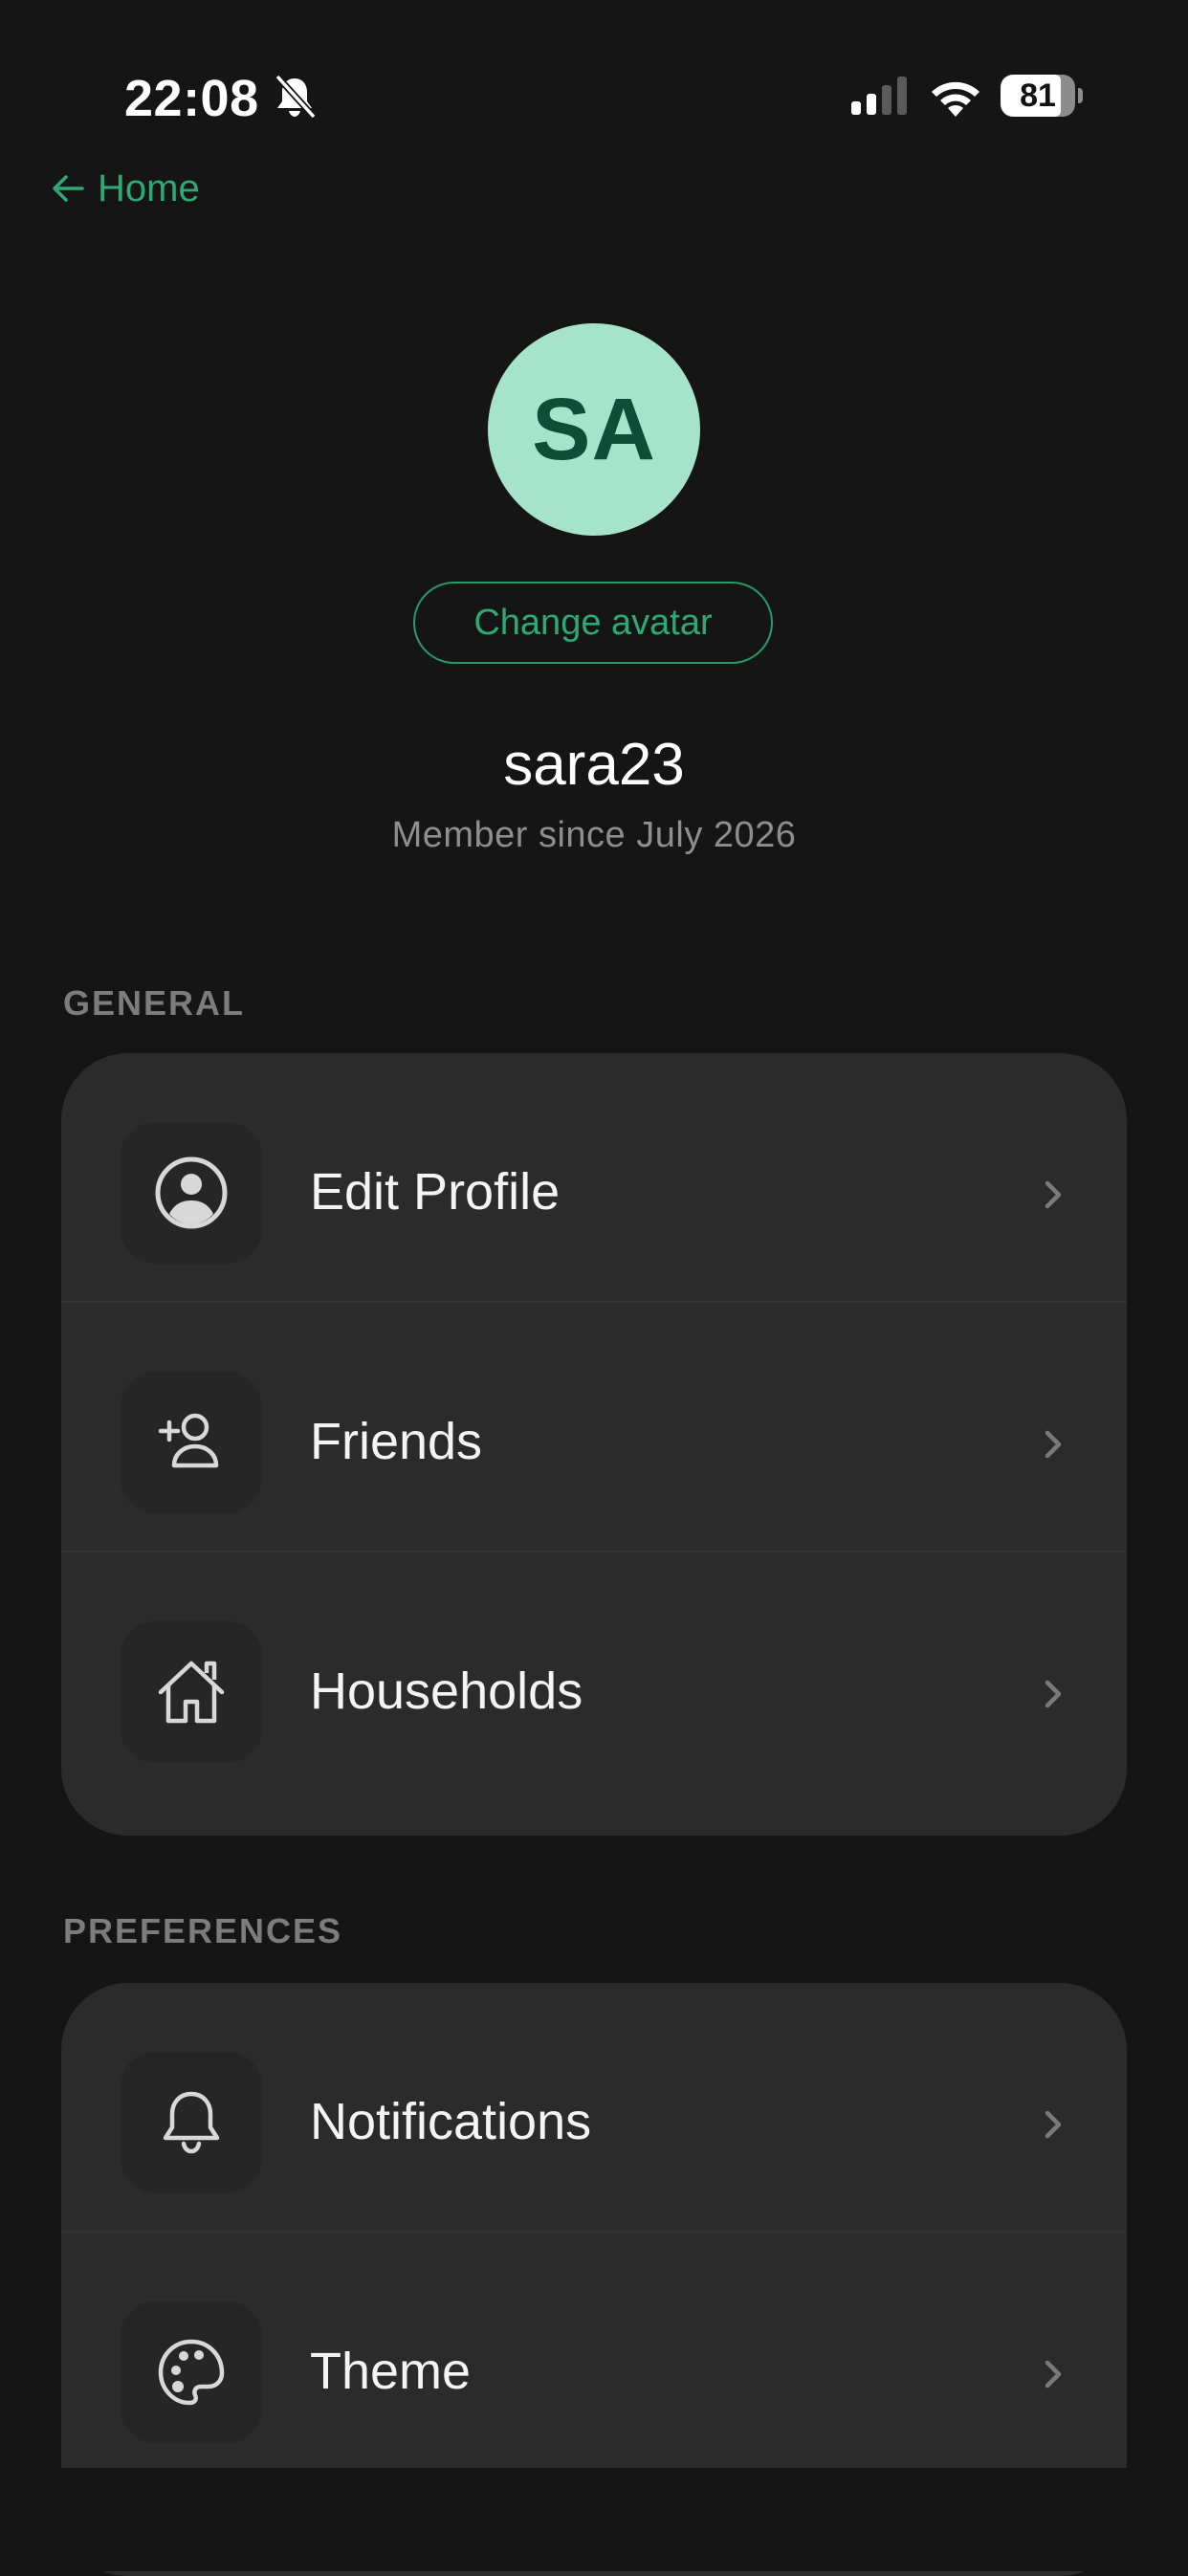 The height and width of the screenshot is (2576, 1188). What do you see at coordinates (955, 99) in the screenshot?
I see `wifi-icon` at bounding box center [955, 99].